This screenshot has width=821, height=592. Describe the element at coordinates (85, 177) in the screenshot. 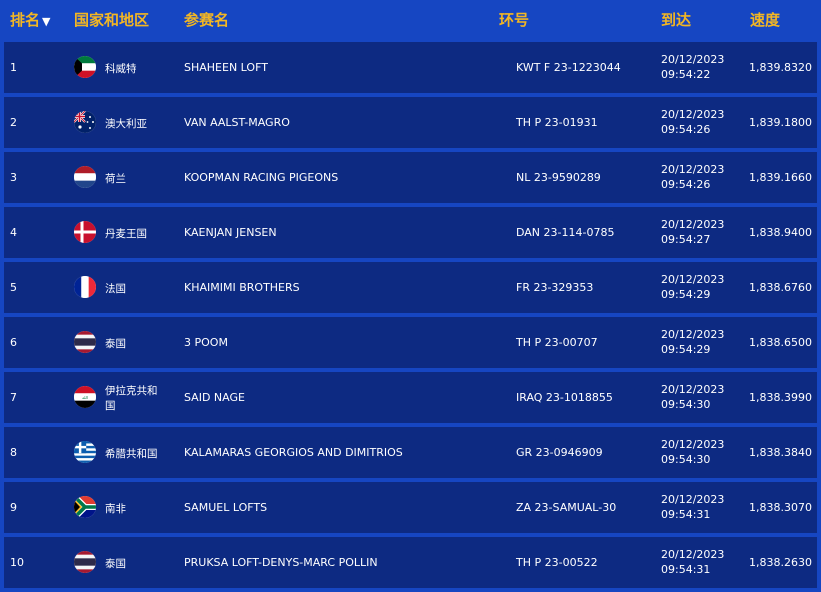

I see `netherlands-flag-icon` at that location.